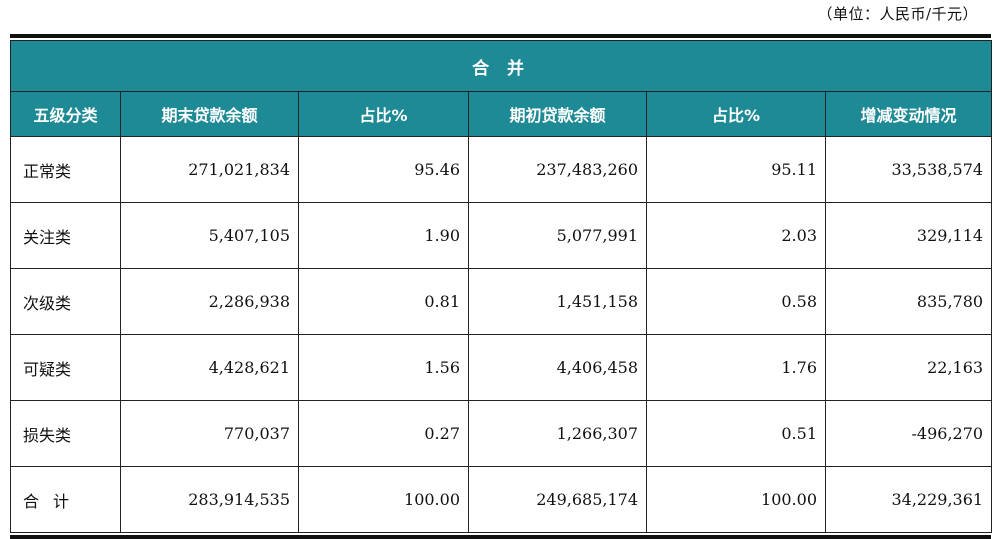  Describe the element at coordinates (736, 433) in the screenshot. I see `cell-begin-pct: 0.51` at that location.